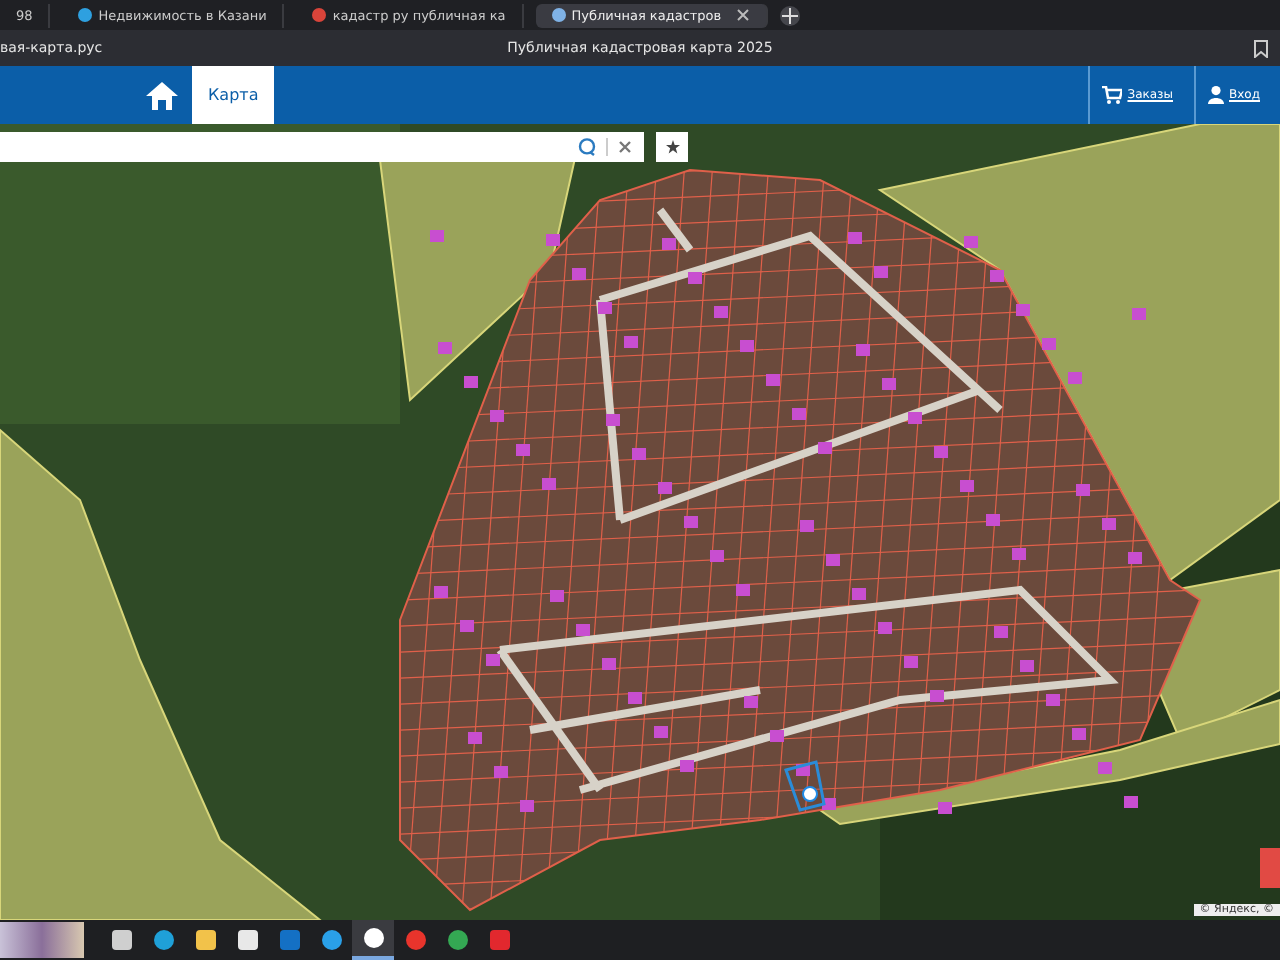  I want to click on home-icon, so click(162, 95).